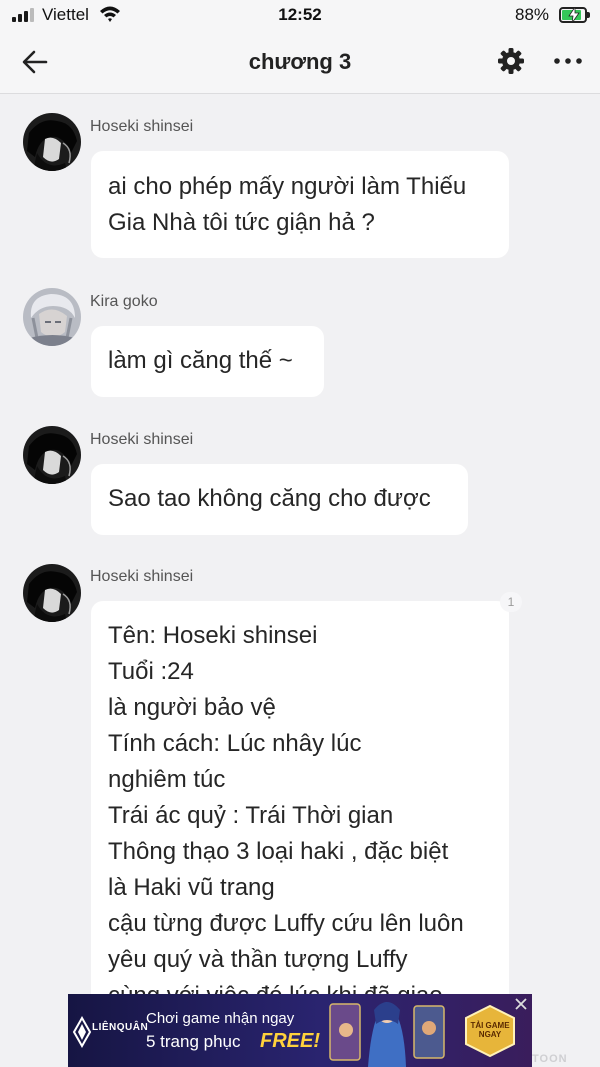 The height and width of the screenshot is (1067, 600). Describe the element at coordinates (511, 61) in the screenshot. I see `gear-icon` at that location.